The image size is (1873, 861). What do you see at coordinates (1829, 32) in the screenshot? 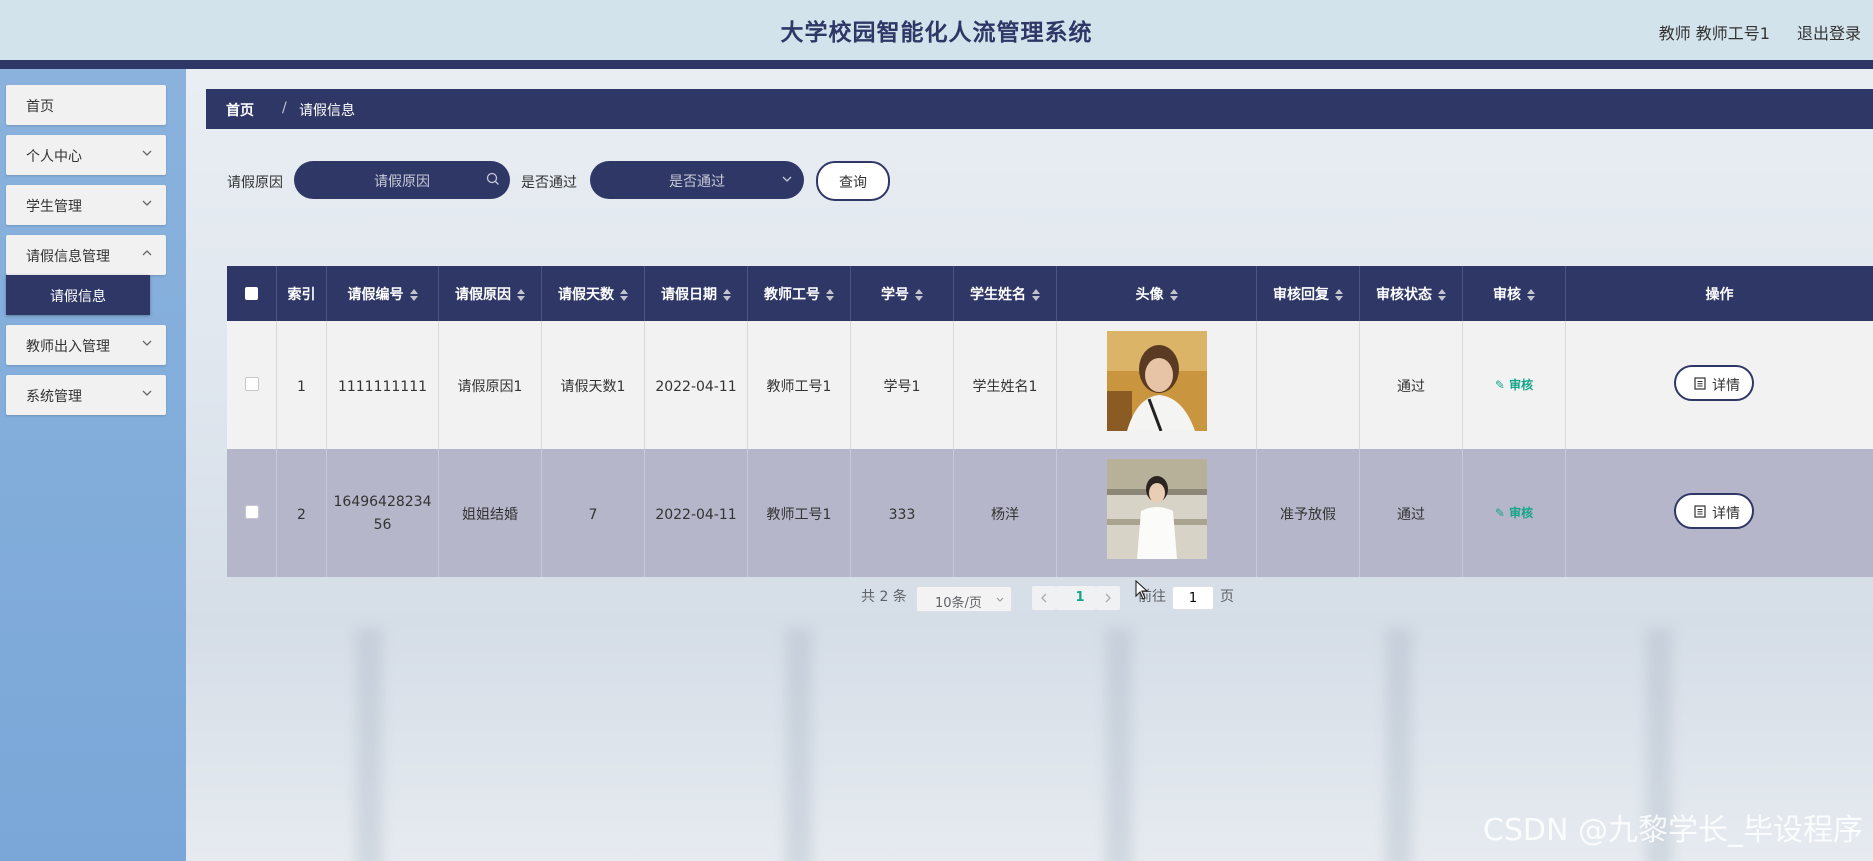
I see `logout-link: 退出登录` at bounding box center [1829, 32].